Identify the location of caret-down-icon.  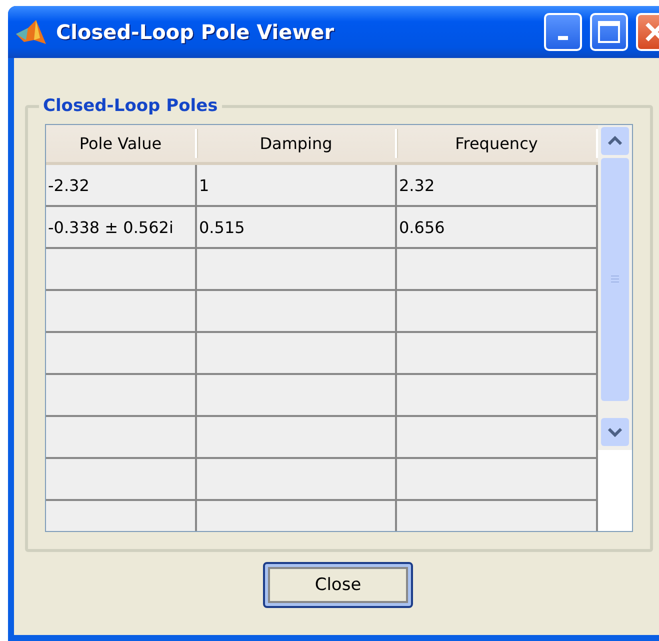
(615, 432).